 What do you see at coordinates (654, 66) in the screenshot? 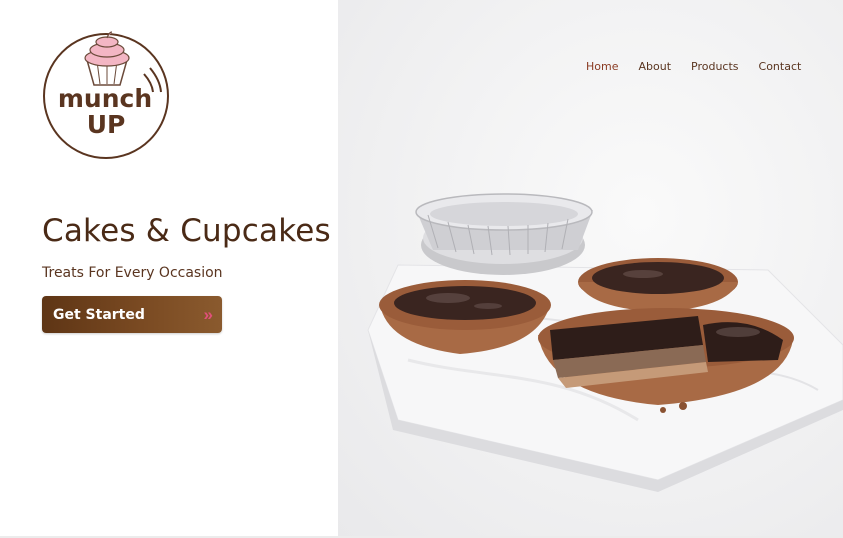
I see `nav-link-about: About` at bounding box center [654, 66].